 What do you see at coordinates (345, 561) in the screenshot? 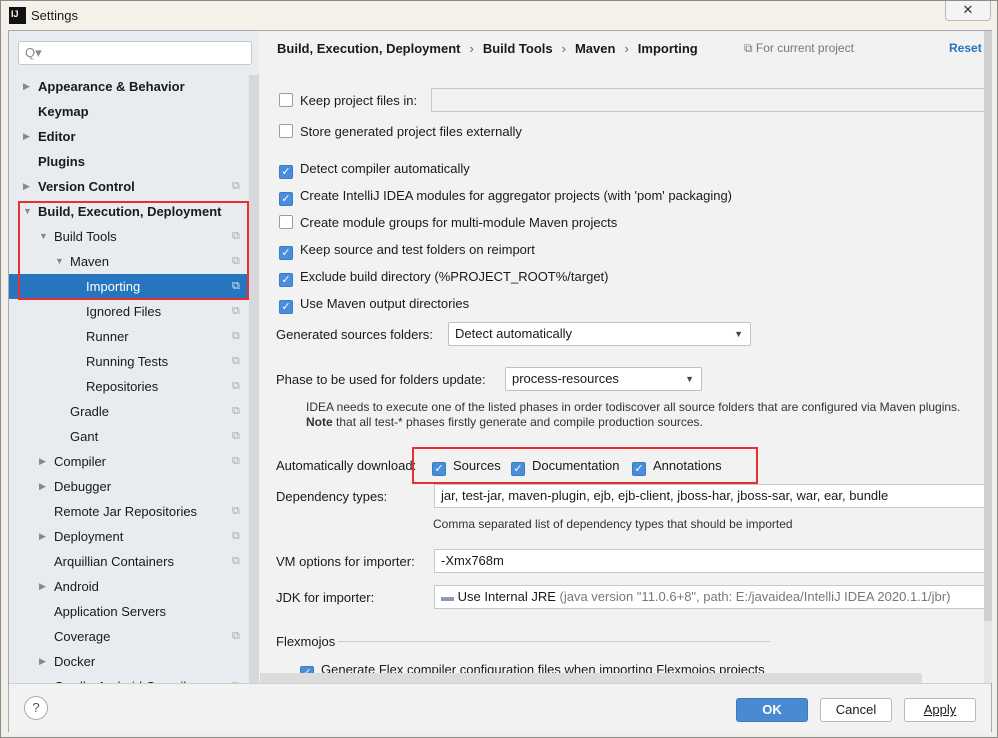
I see `vm-options-label: VM options for importer:` at bounding box center [345, 561].